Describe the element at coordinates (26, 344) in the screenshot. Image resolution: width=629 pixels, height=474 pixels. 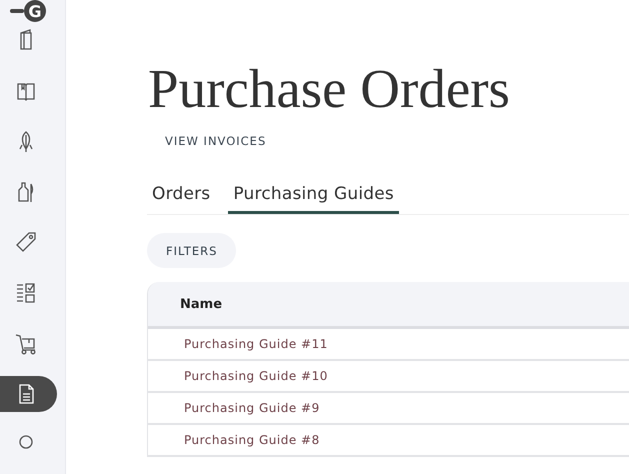
I see `cart-icon` at that location.